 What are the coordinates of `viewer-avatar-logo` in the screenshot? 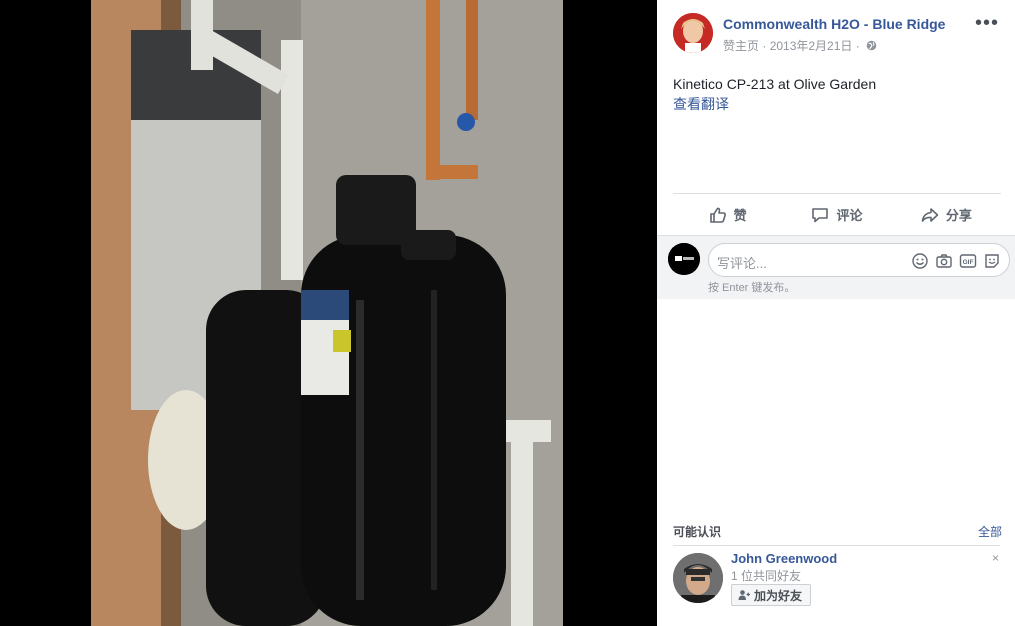 It's located at (684, 259).